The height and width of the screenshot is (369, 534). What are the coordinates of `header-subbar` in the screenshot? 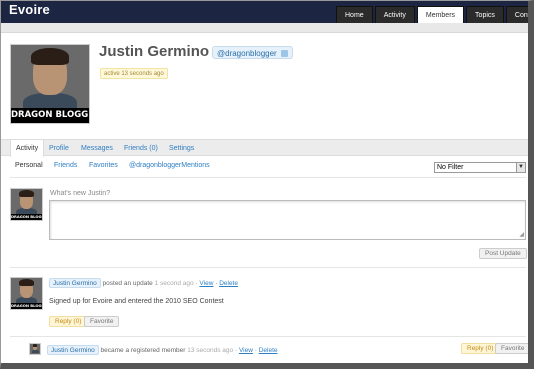 It's located at (264, 28).